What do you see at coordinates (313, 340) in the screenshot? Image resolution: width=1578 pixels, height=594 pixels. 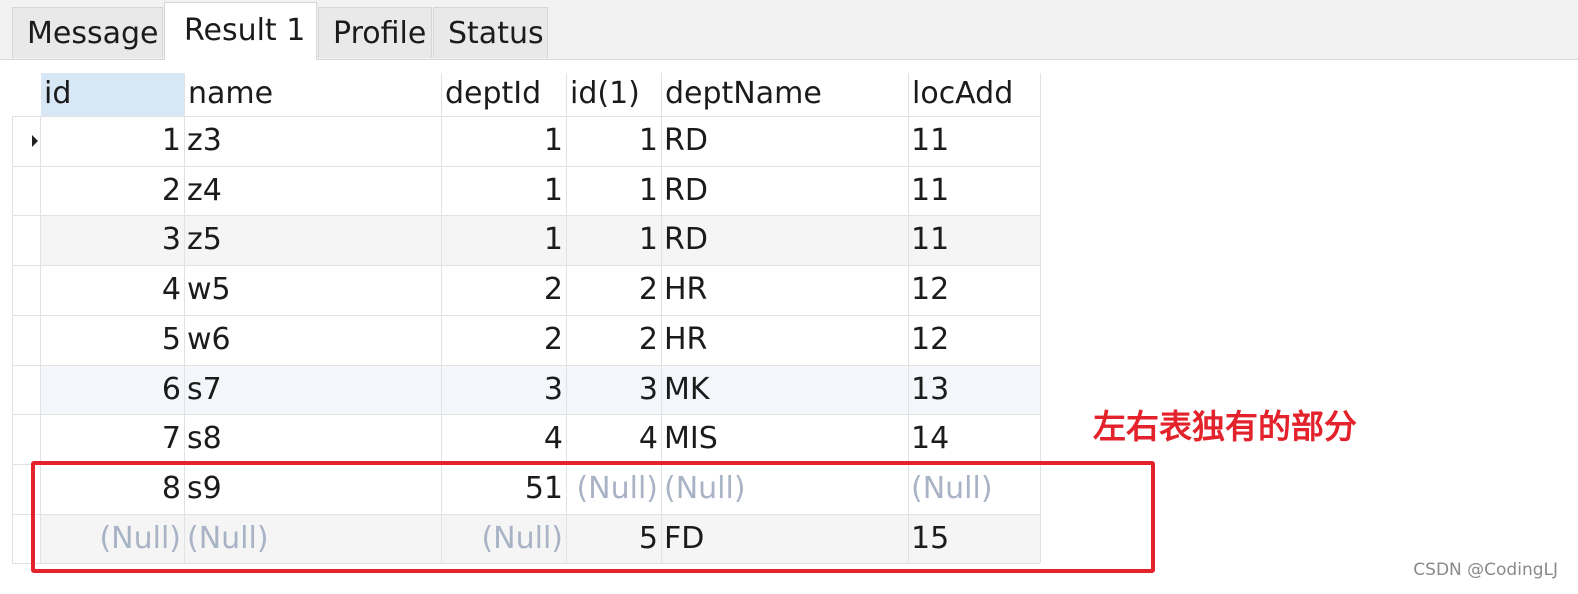 I see `cell-name: w6` at bounding box center [313, 340].